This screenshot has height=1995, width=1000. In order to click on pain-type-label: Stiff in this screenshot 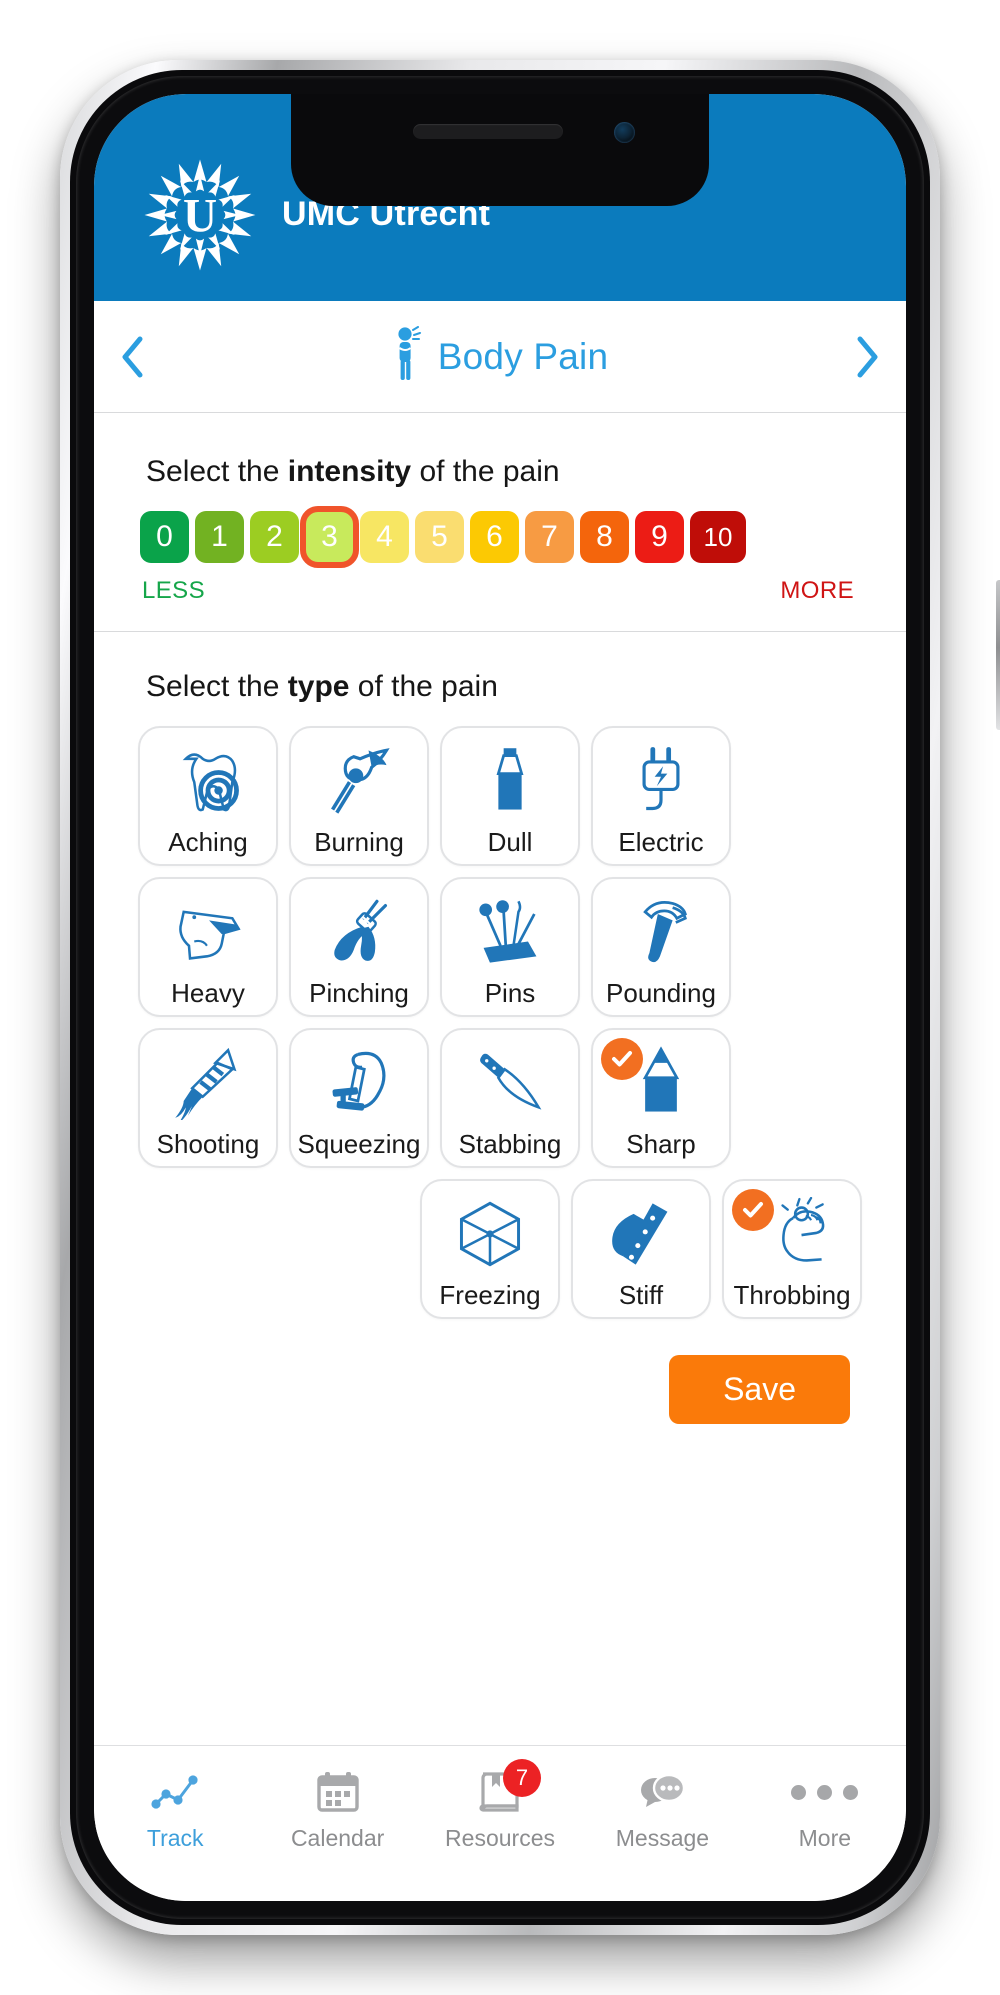, I will do `click(641, 1294)`.